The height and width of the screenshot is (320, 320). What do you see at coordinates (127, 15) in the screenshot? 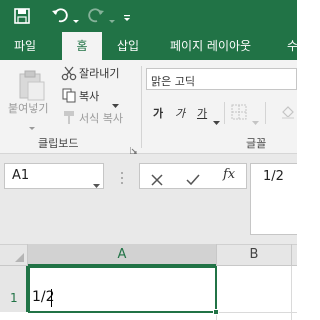
I see `customize-toolbar-icon` at bounding box center [127, 15].